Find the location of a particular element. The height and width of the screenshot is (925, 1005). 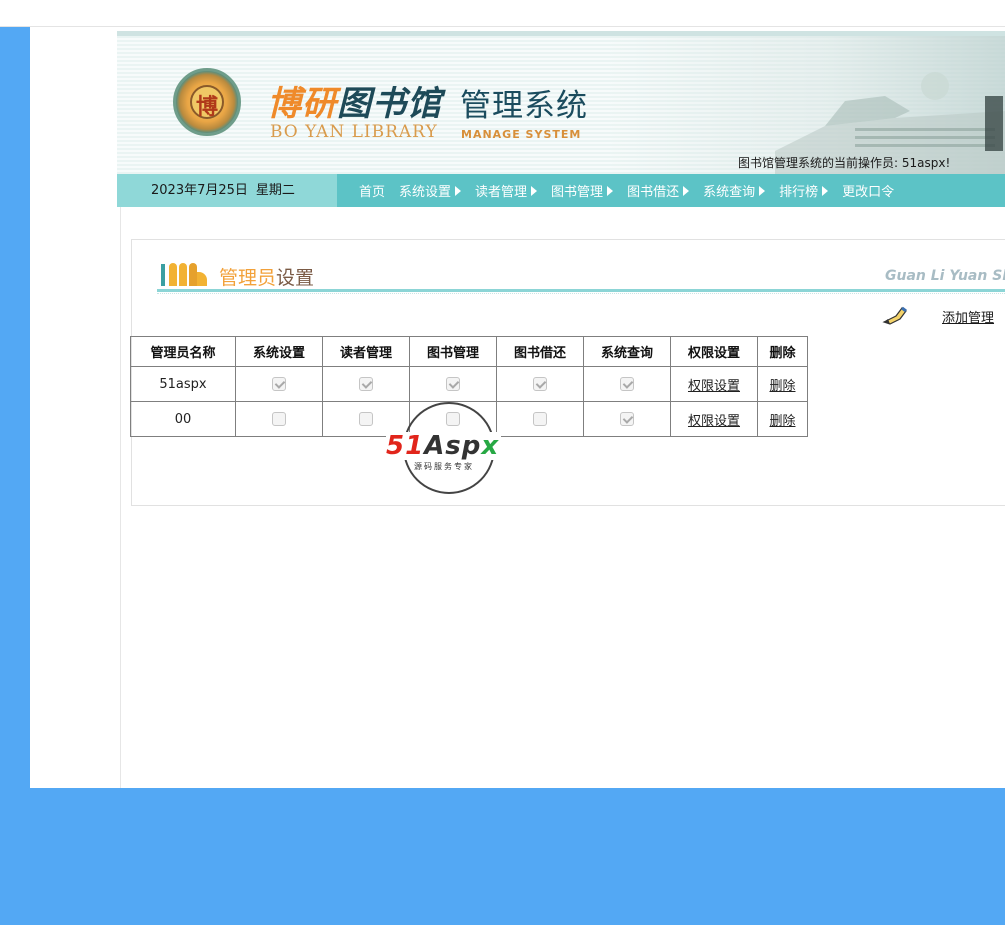

perm-borrow-cell is located at coordinates (540, 384).